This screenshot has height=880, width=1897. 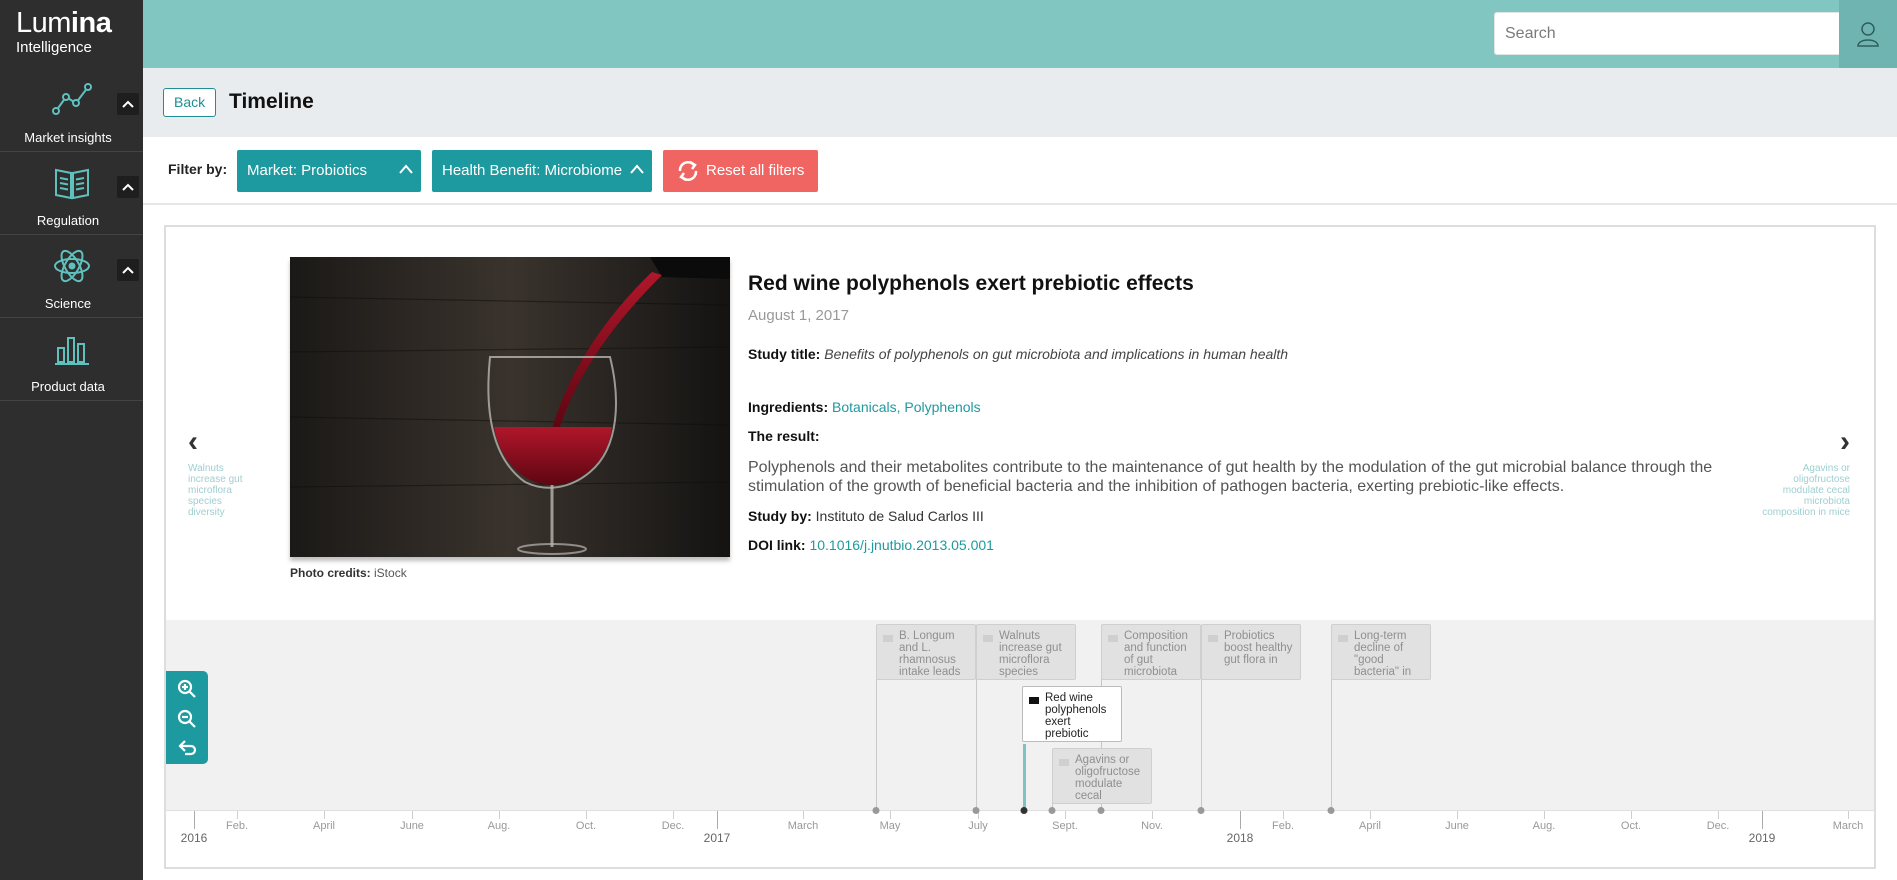 I want to click on health-benefit-filter-label: Health Benefit: Microbiome, so click(x=532, y=170).